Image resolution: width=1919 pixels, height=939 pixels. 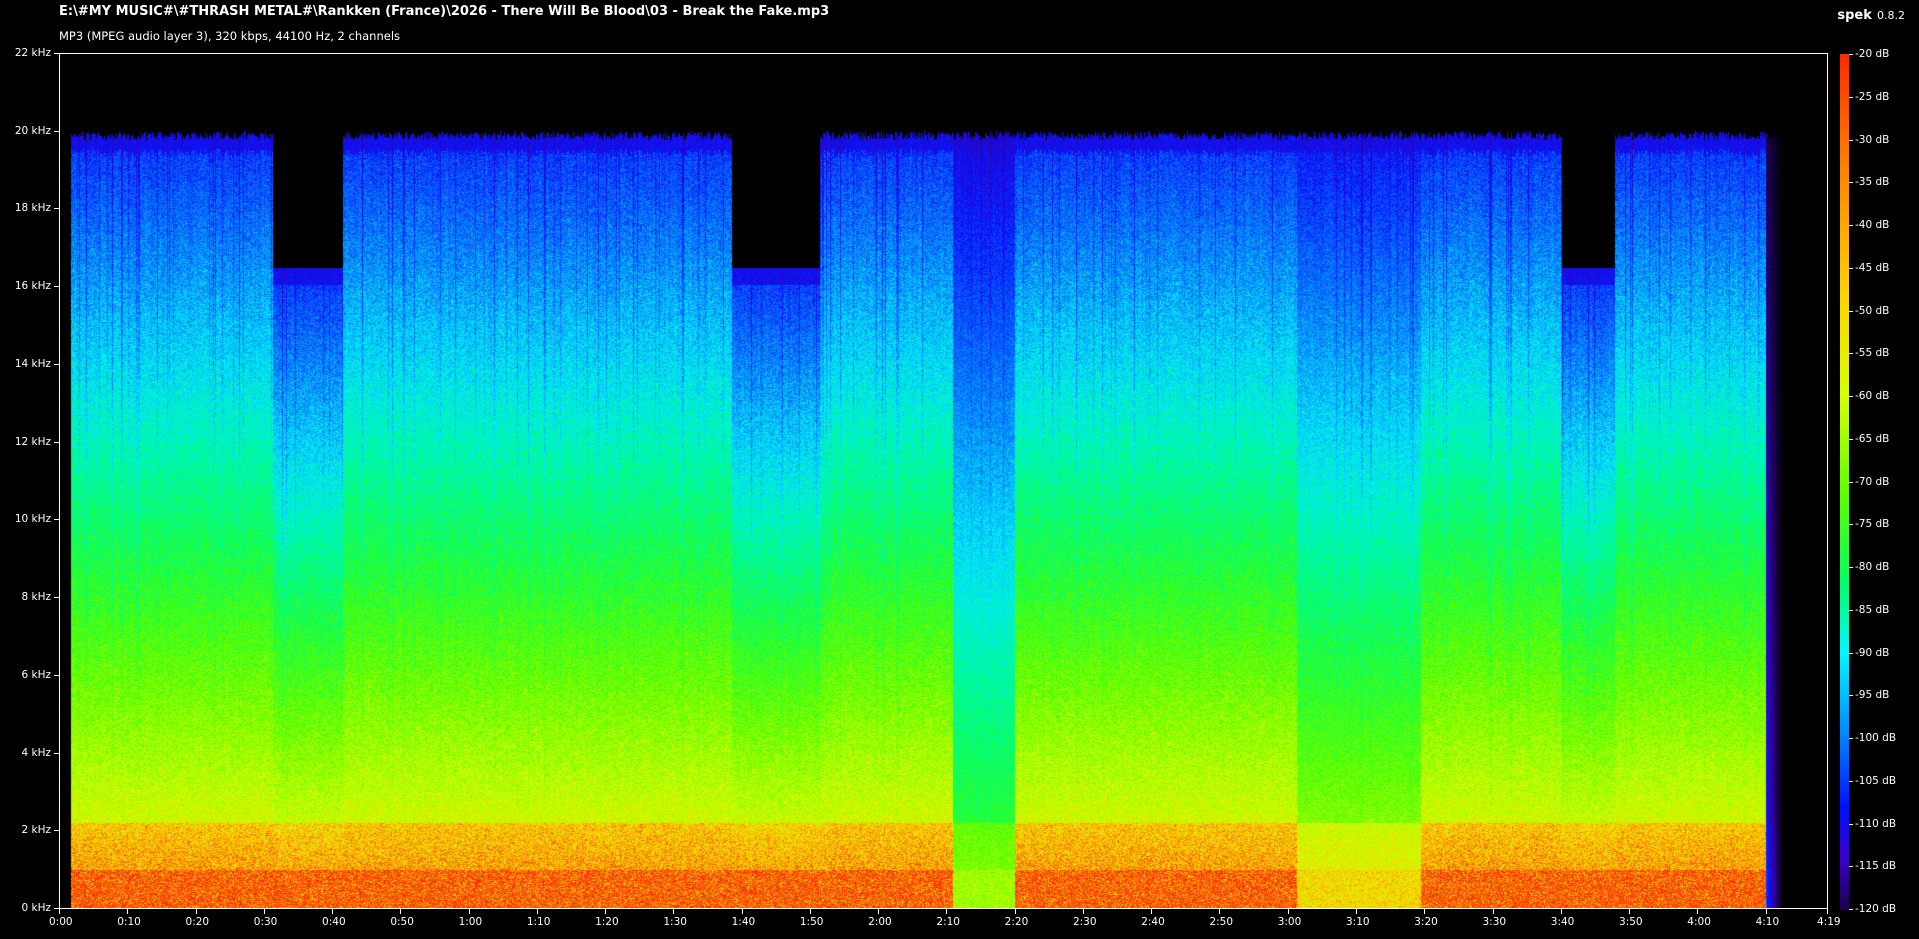 I want to click on db-tick-label: -60 dB, so click(x=1872, y=396).